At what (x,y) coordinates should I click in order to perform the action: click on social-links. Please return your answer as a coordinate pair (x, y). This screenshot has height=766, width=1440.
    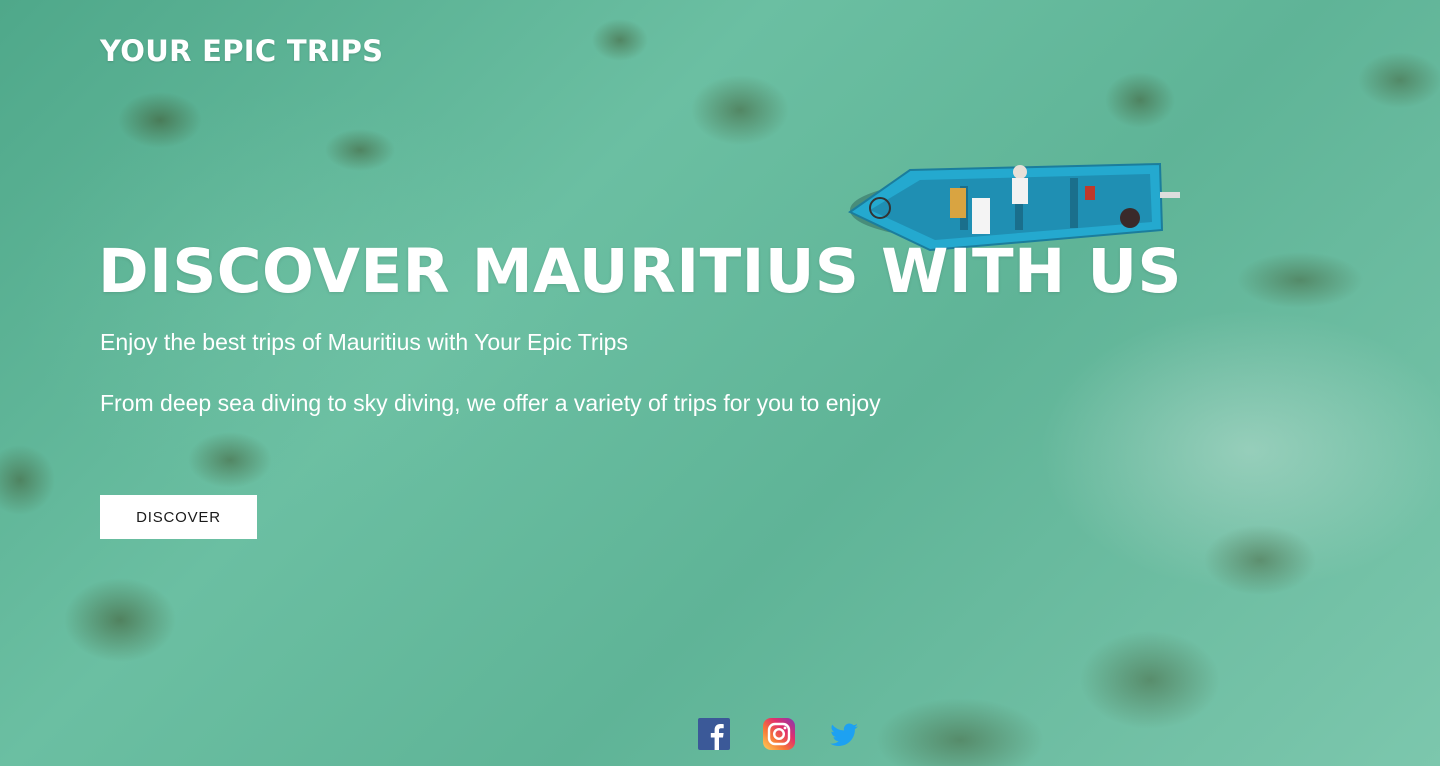
    Looking at the image, I should click on (779, 734).